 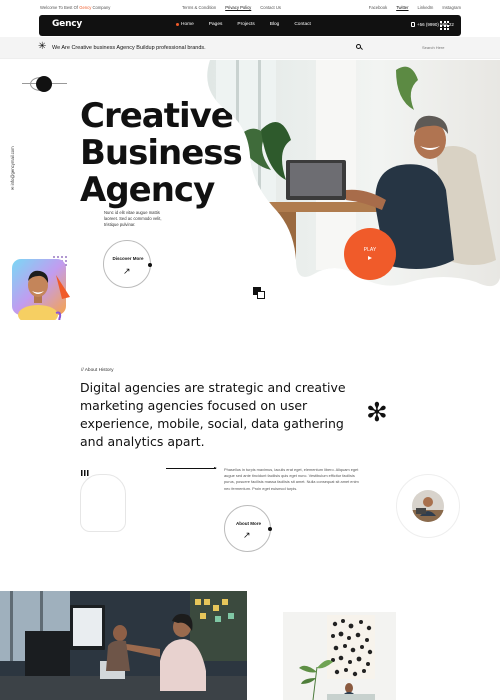 I want to click on nav-item-contact: Contact, so click(x=302, y=24).